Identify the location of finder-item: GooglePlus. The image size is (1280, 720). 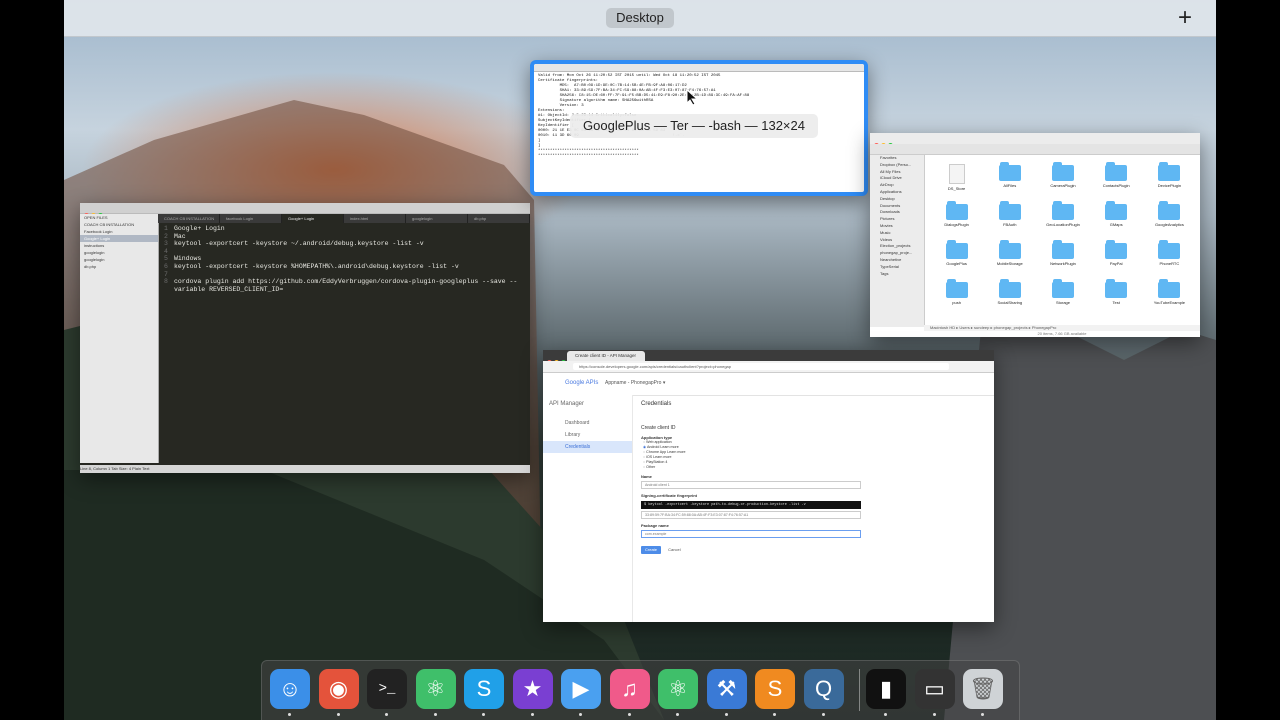
(956, 257).